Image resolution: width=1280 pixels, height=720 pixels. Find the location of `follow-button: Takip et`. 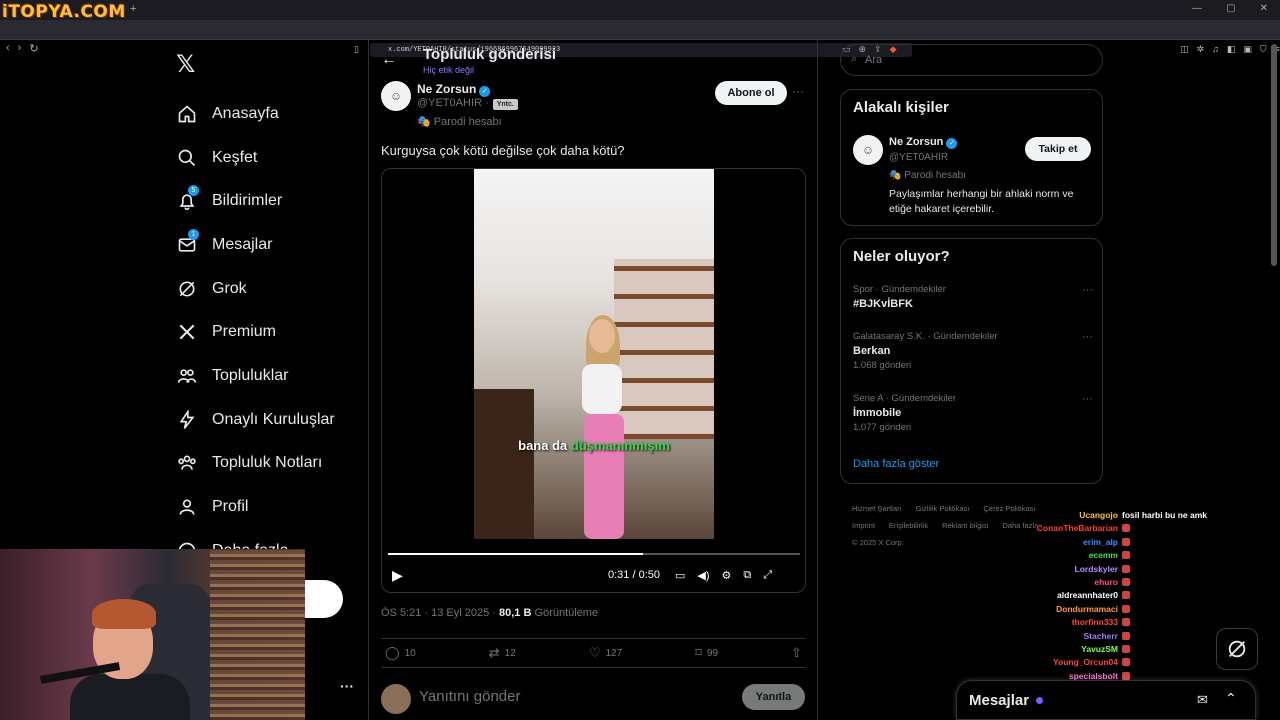

follow-button: Takip et is located at coordinates (1058, 149).